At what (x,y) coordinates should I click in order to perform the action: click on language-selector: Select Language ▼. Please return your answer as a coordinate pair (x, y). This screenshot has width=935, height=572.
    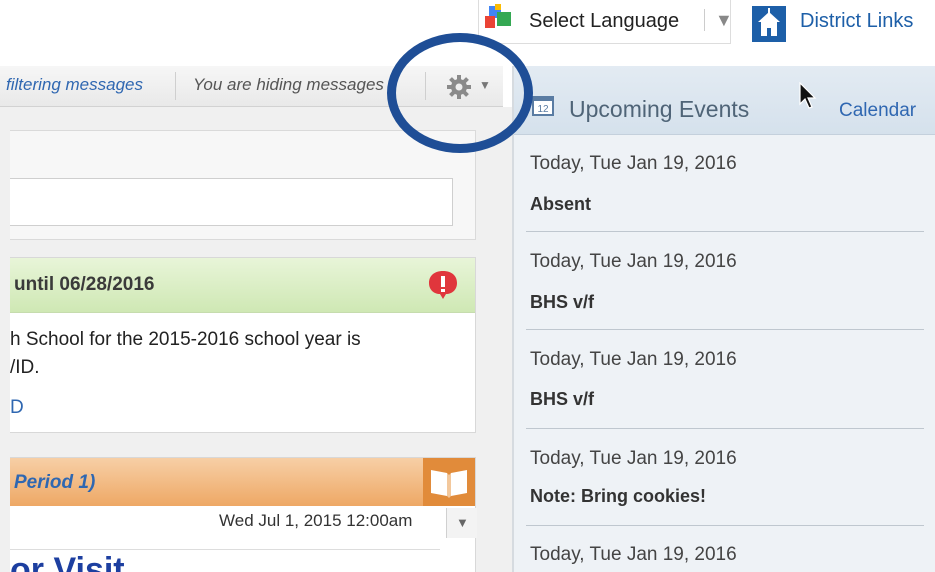
    Looking at the image, I should click on (605, 22).